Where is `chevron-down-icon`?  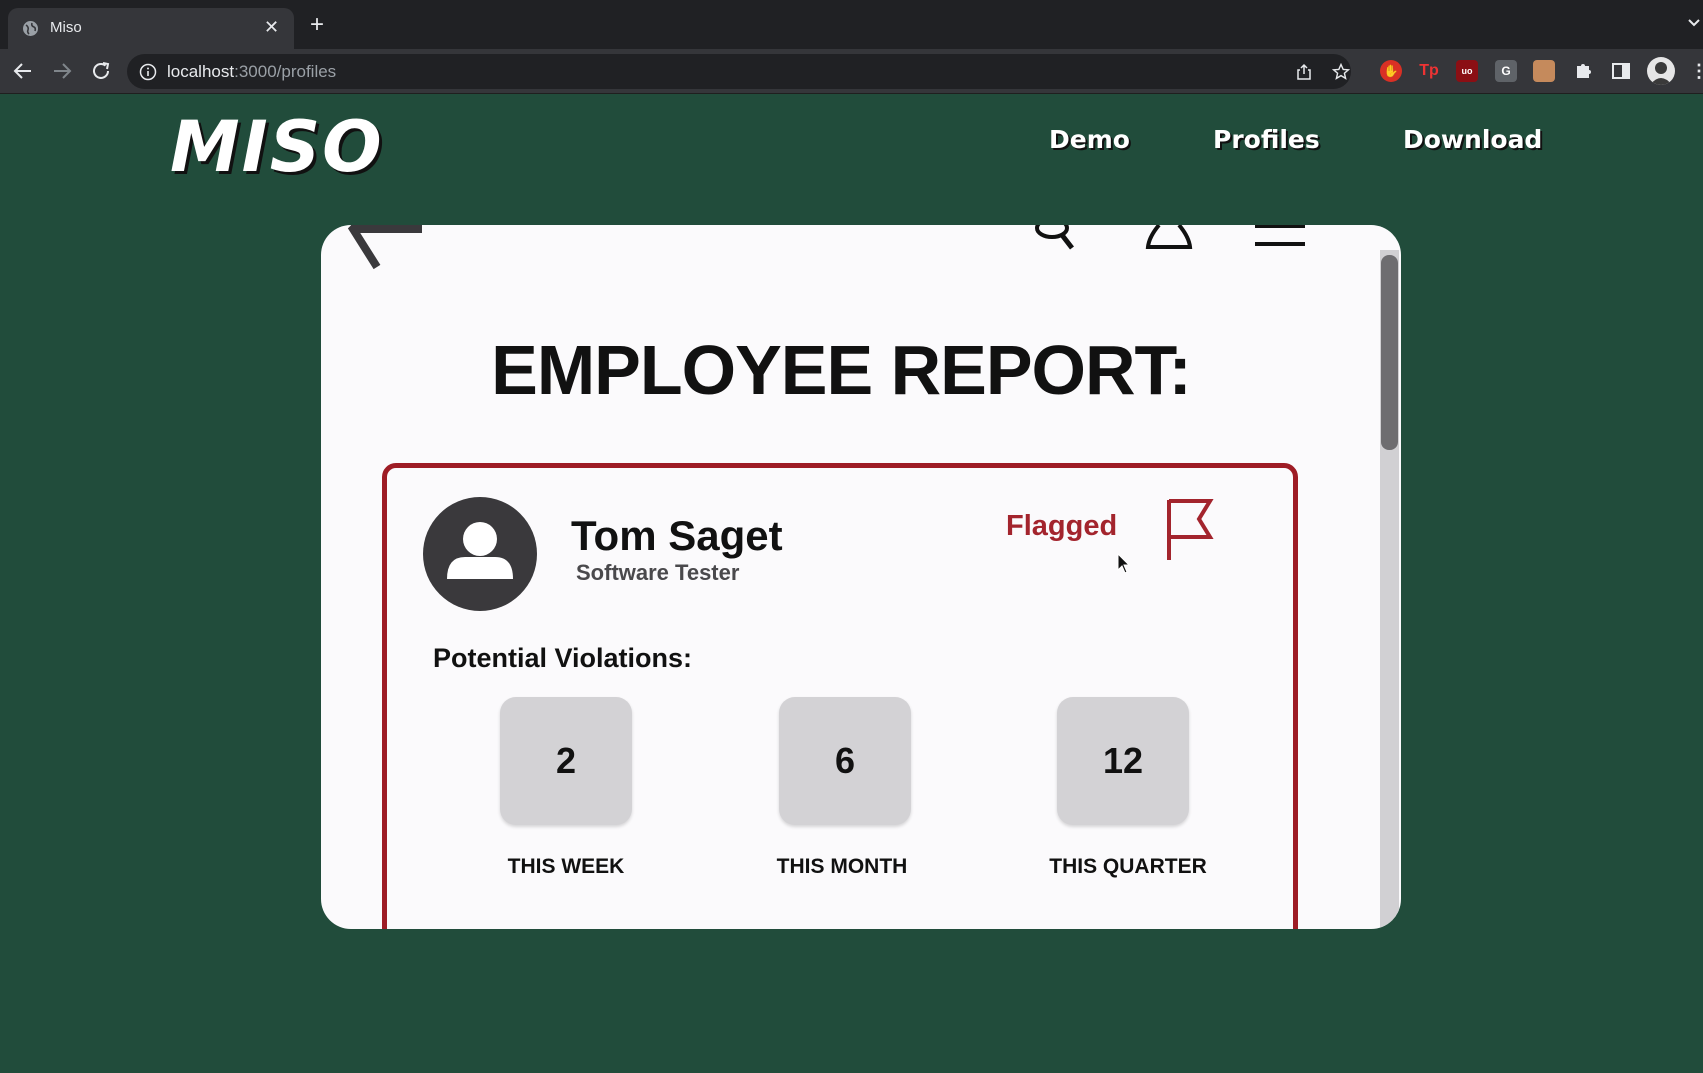 chevron-down-icon is located at coordinates (1694, 23).